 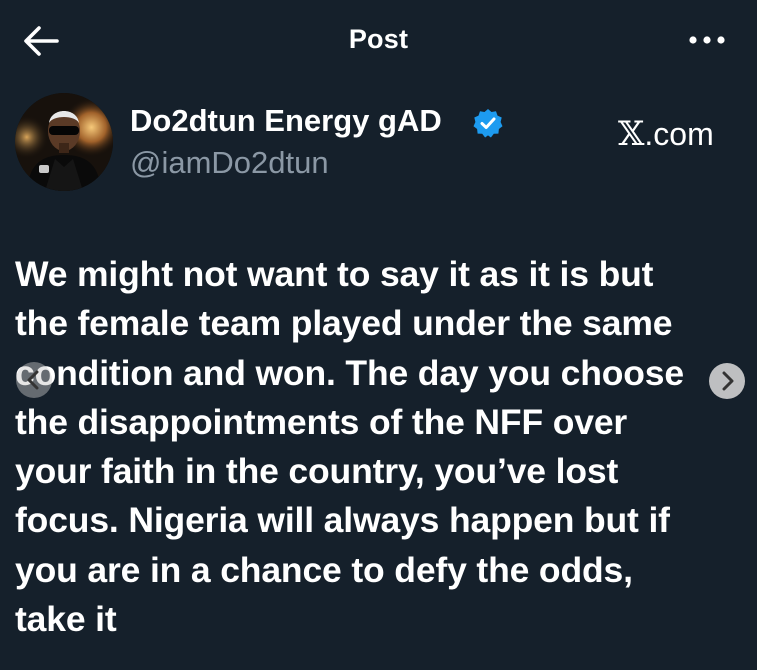 What do you see at coordinates (349, 372) in the screenshot?
I see `post-line: condition and won. The day you choose` at bounding box center [349, 372].